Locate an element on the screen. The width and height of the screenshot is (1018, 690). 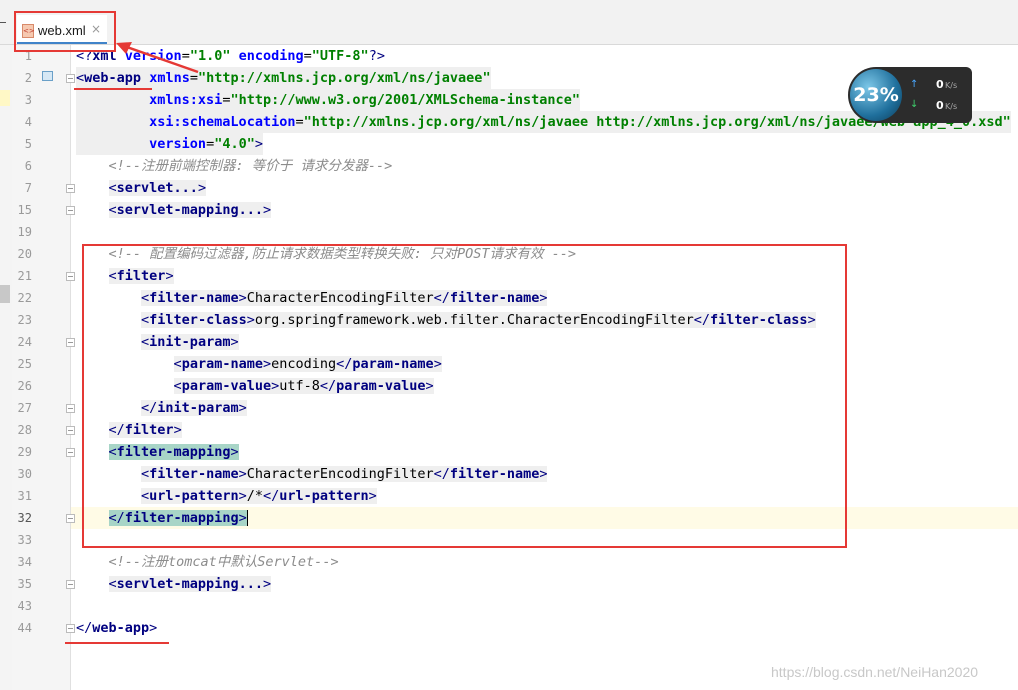
line-number: 5 is located at coordinates (28, 144).